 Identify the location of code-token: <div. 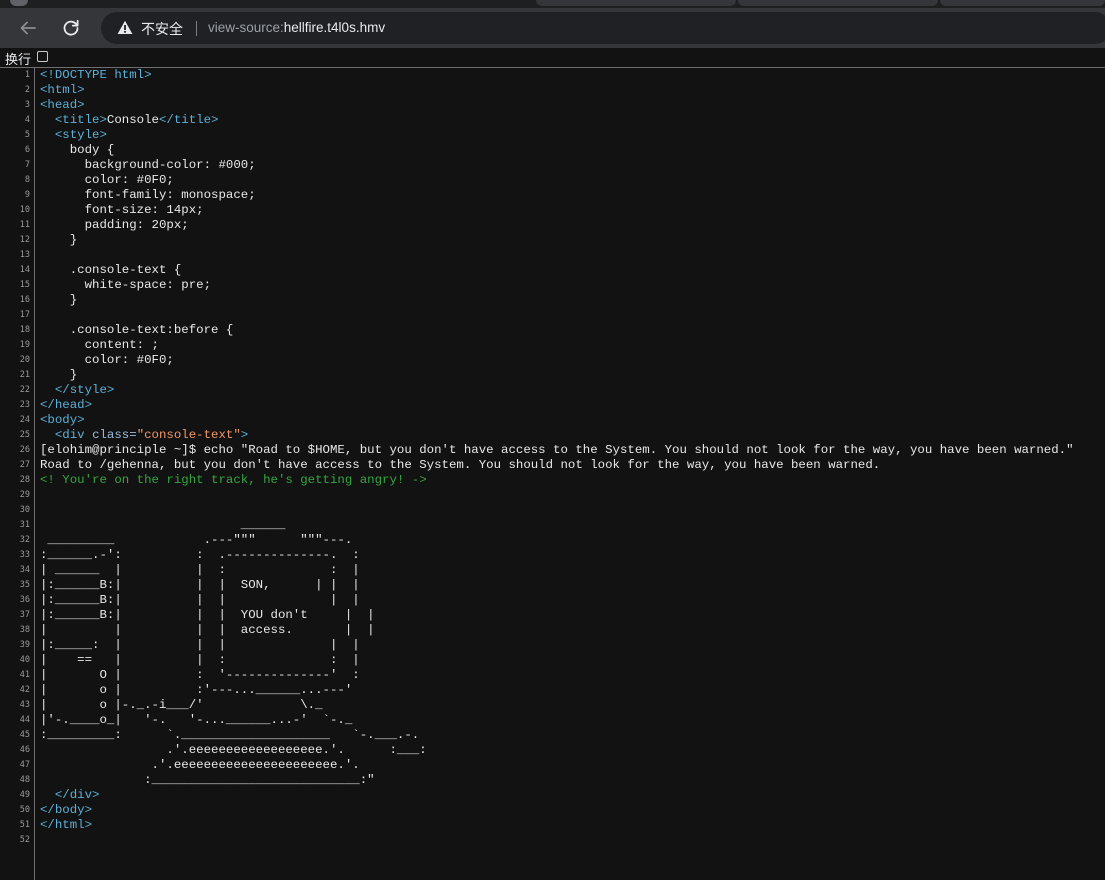
(66, 435).